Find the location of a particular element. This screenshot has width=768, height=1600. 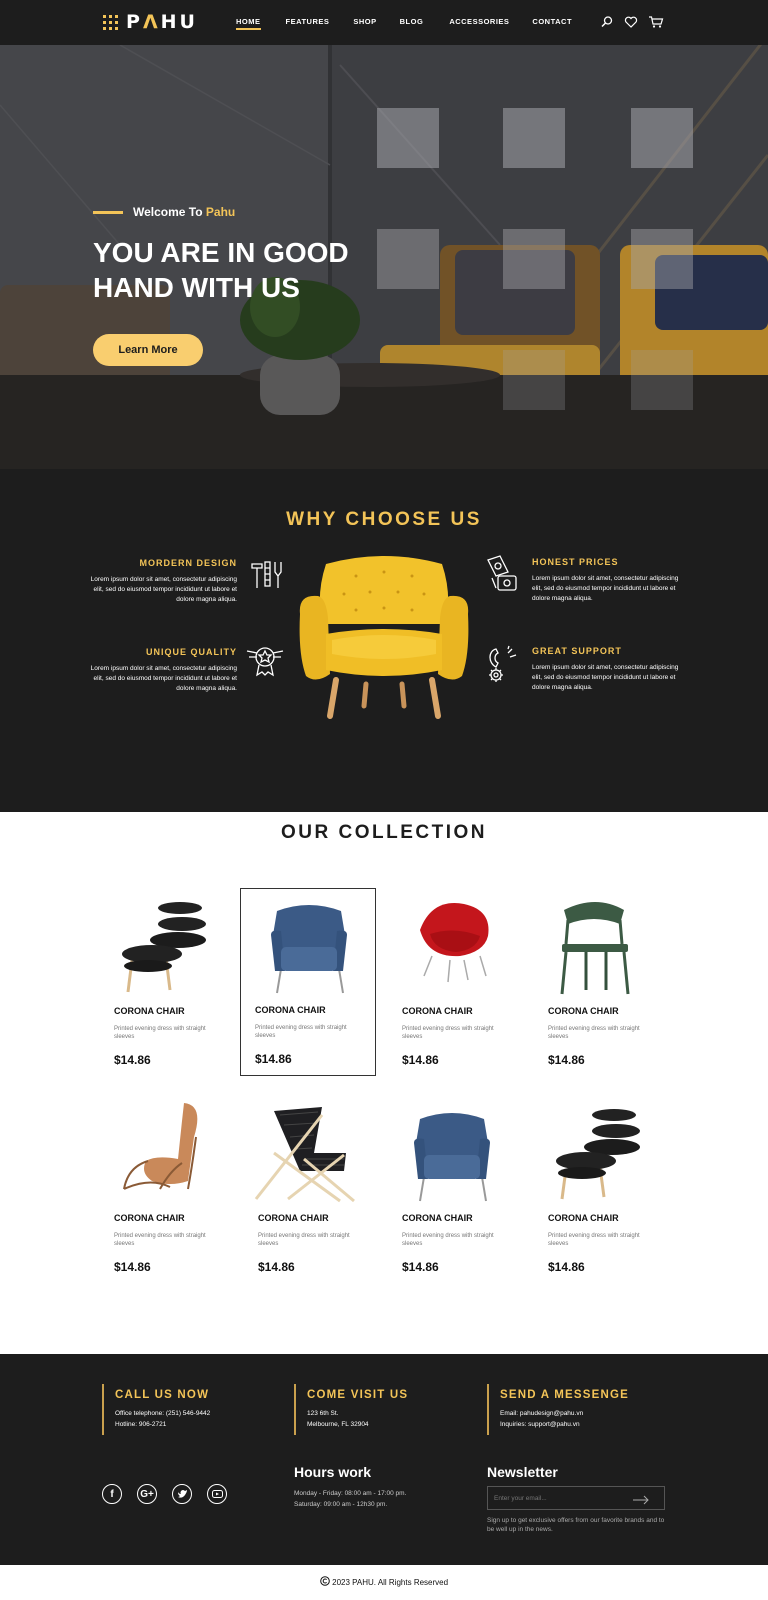

collection-title: OUR COLLECTION is located at coordinates (384, 832).